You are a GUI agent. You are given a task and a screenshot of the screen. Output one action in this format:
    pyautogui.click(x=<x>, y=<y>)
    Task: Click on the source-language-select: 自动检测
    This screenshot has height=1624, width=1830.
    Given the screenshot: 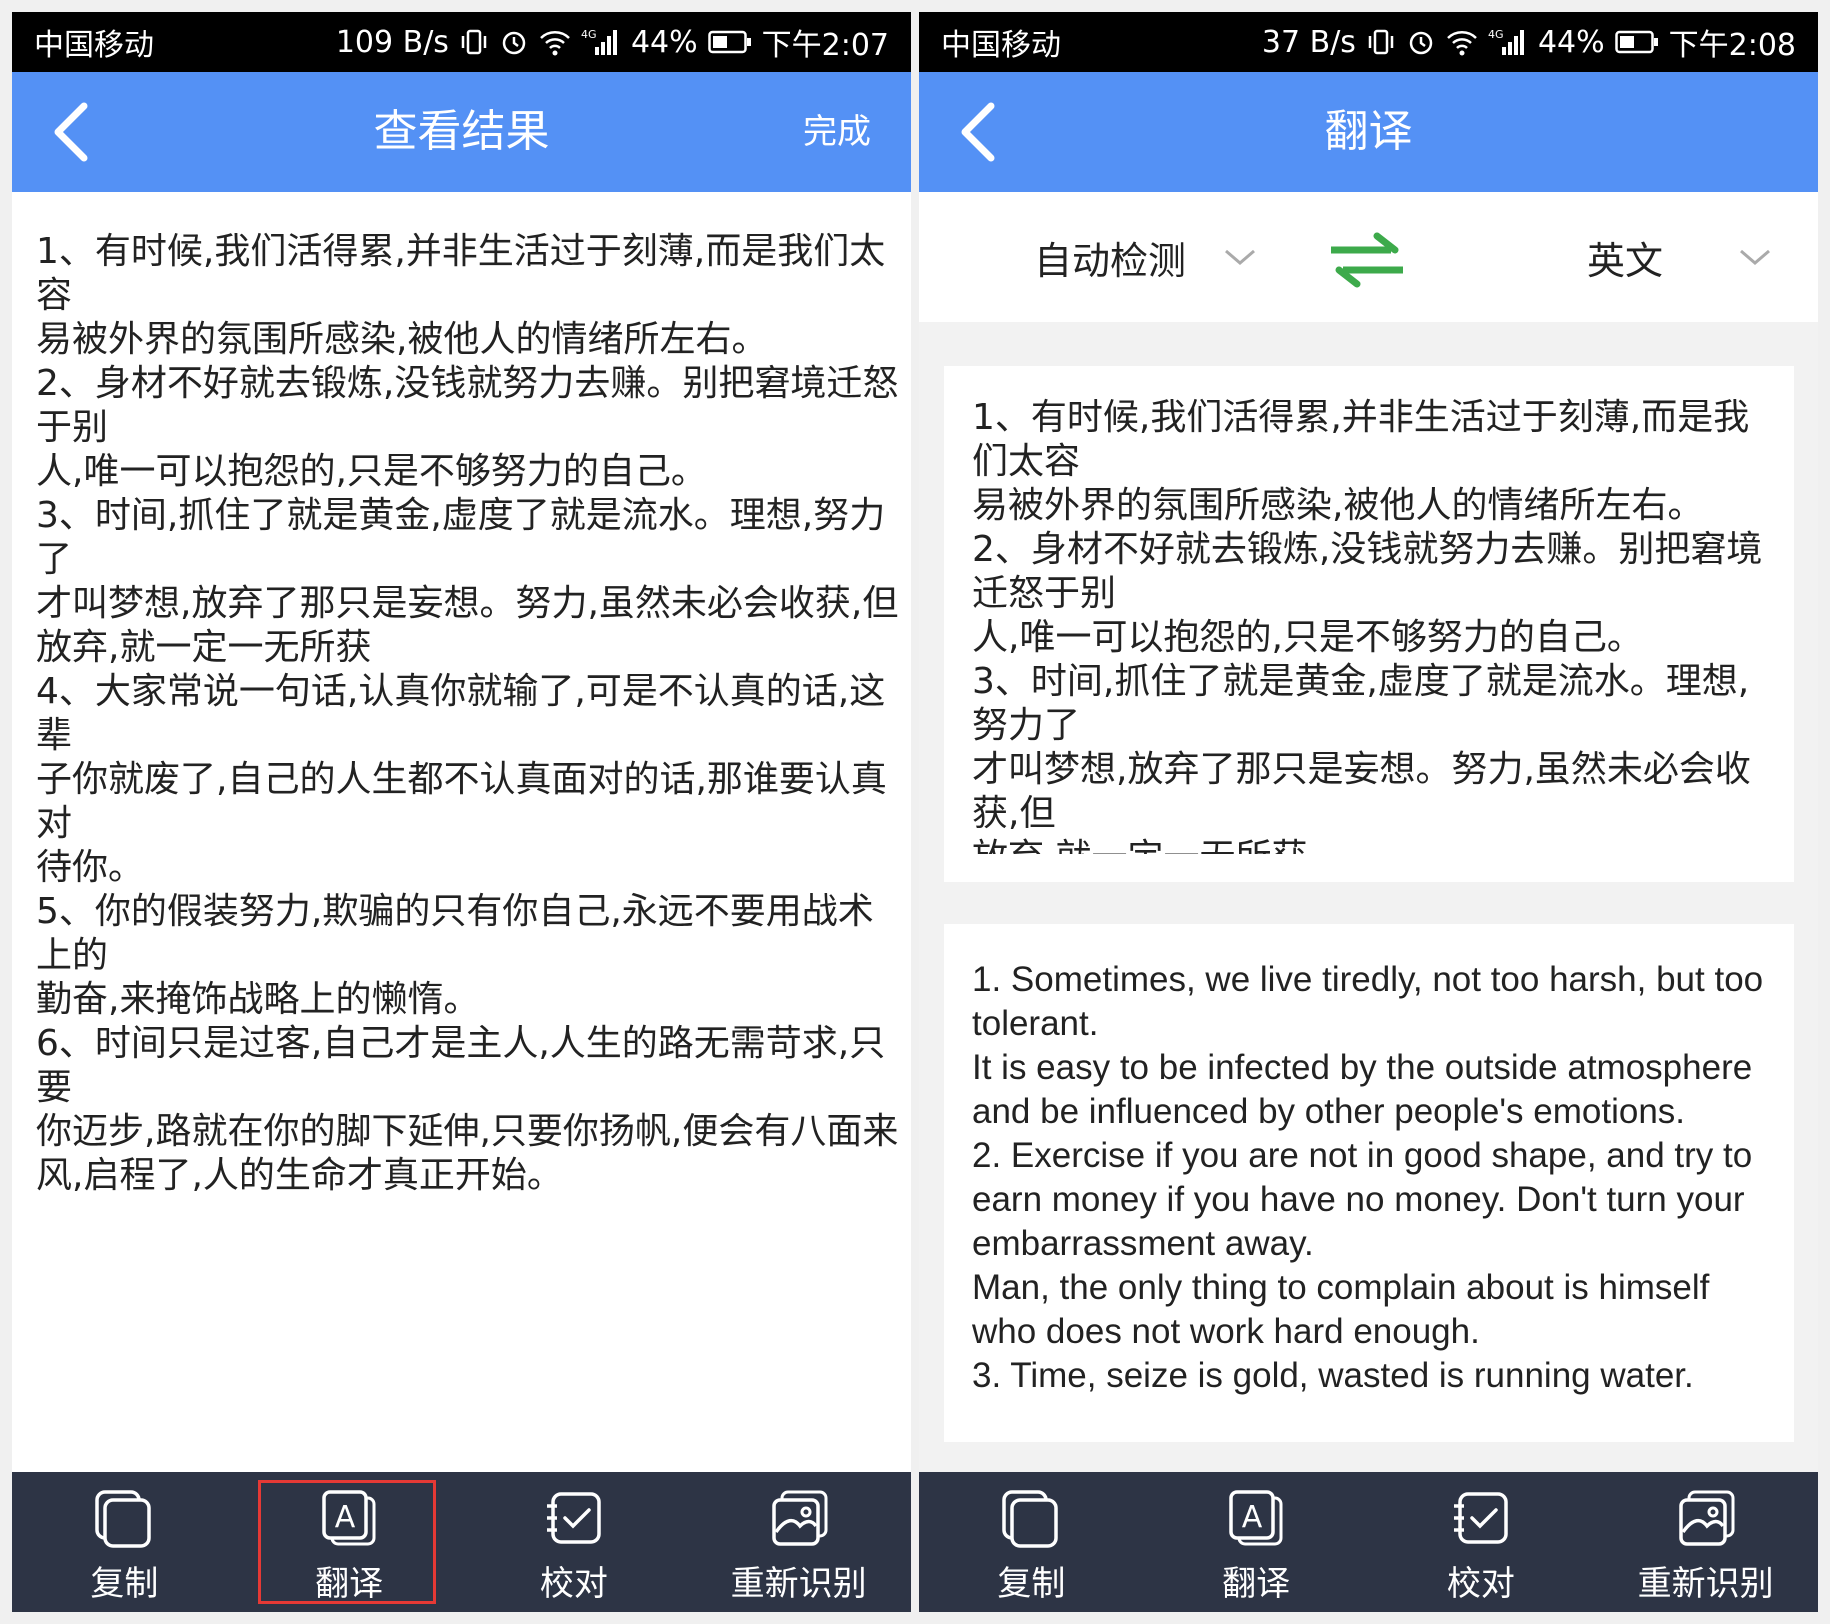 What is the action you would take?
    pyautogui.click(x=1147, y=257)
    